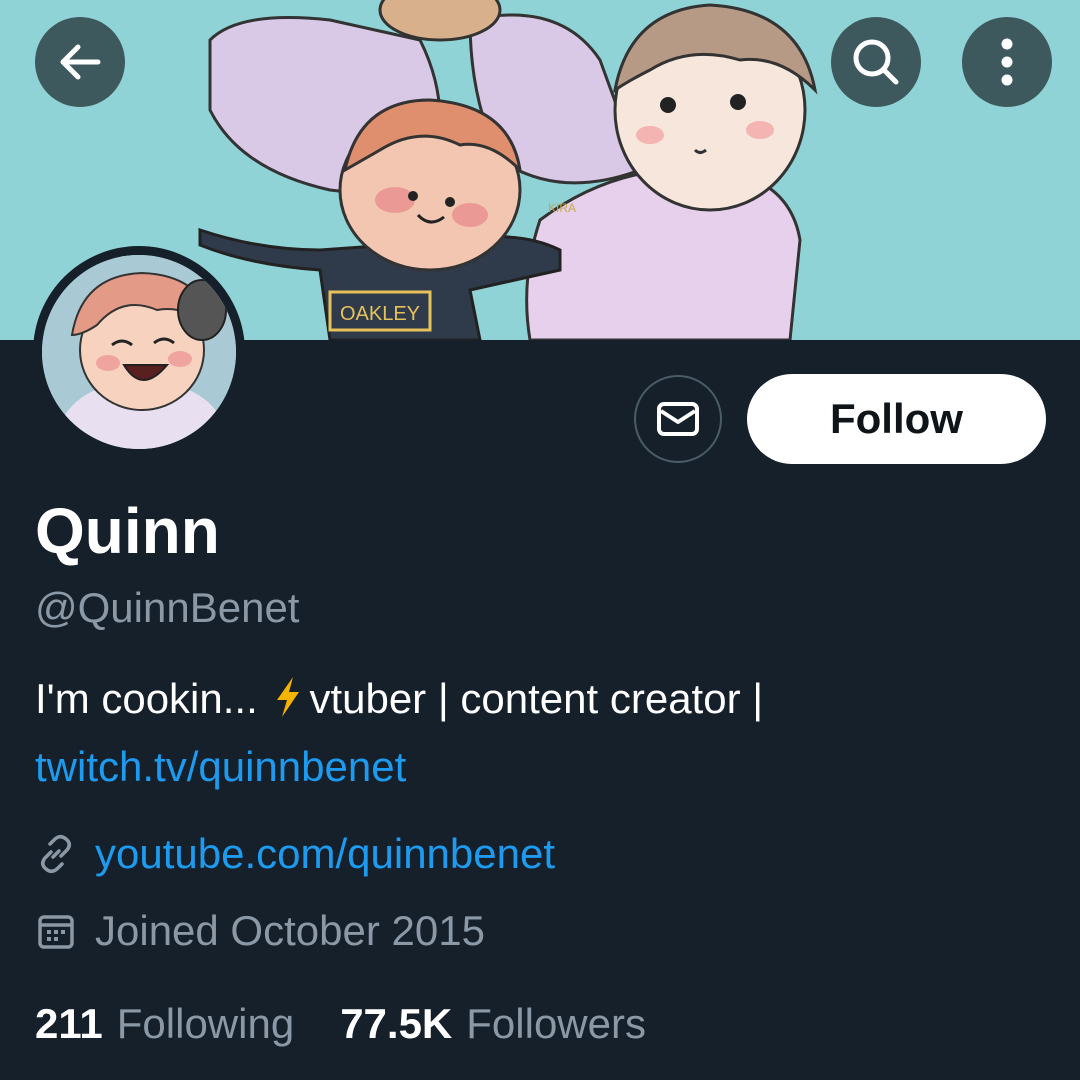 Image resolution: width=1080 pixels, height=1080 pixels. I want to click on message-button, so click(678, 419).